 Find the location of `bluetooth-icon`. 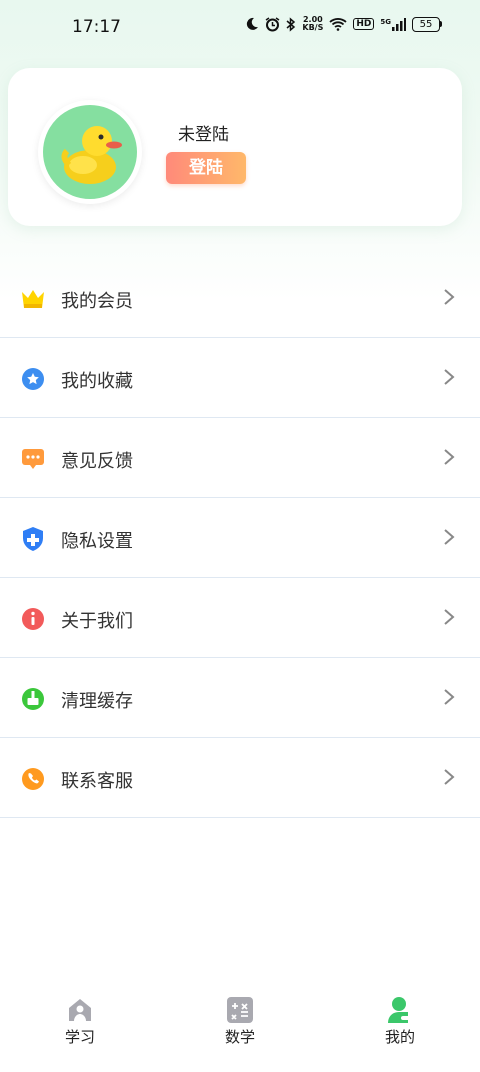

bluetooth-icon is located at coordinates (291, 24).